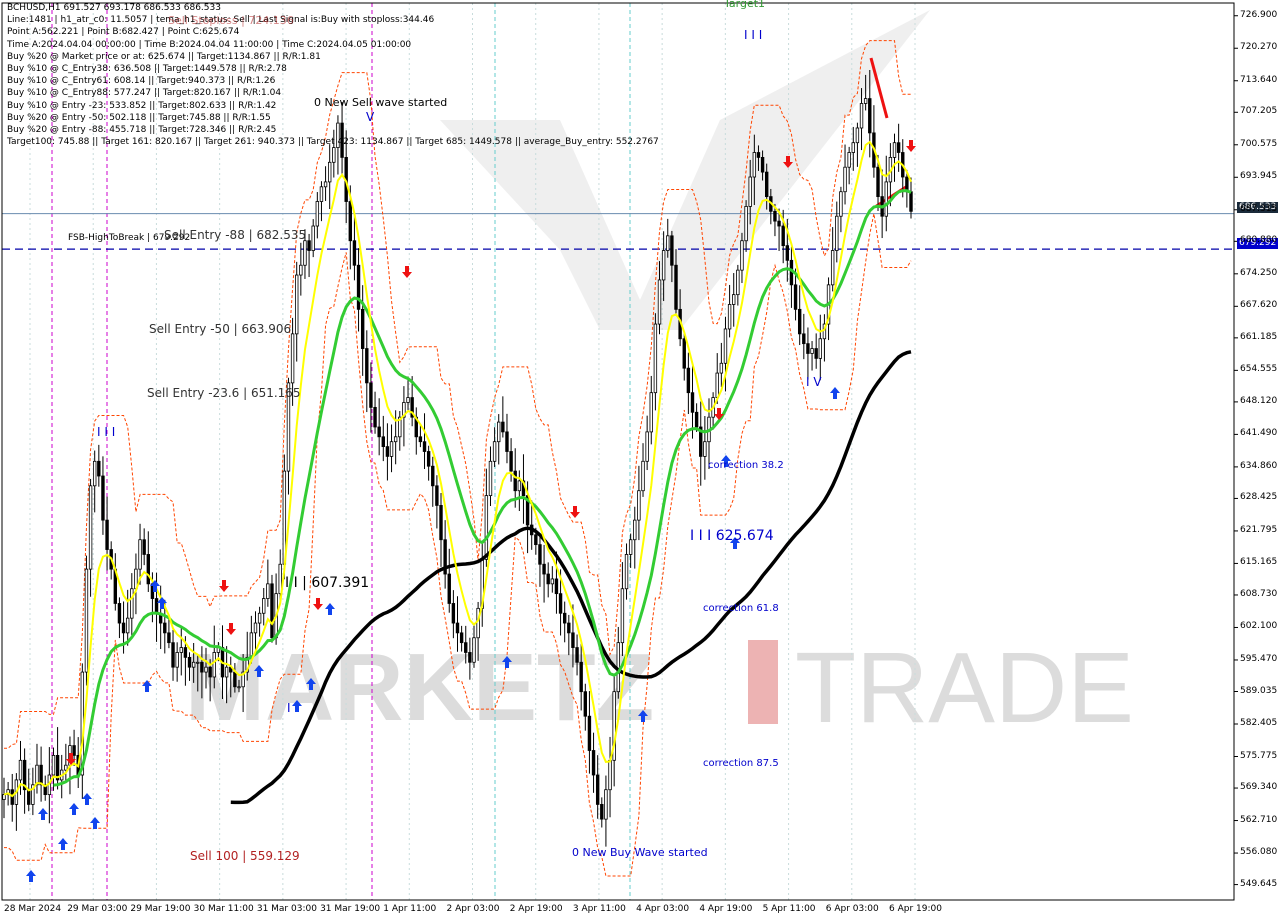  Describe the element at coordinates (350, 909) in the screenshot. I see `time-tick-label: 31 Mar 19:00` at that location.